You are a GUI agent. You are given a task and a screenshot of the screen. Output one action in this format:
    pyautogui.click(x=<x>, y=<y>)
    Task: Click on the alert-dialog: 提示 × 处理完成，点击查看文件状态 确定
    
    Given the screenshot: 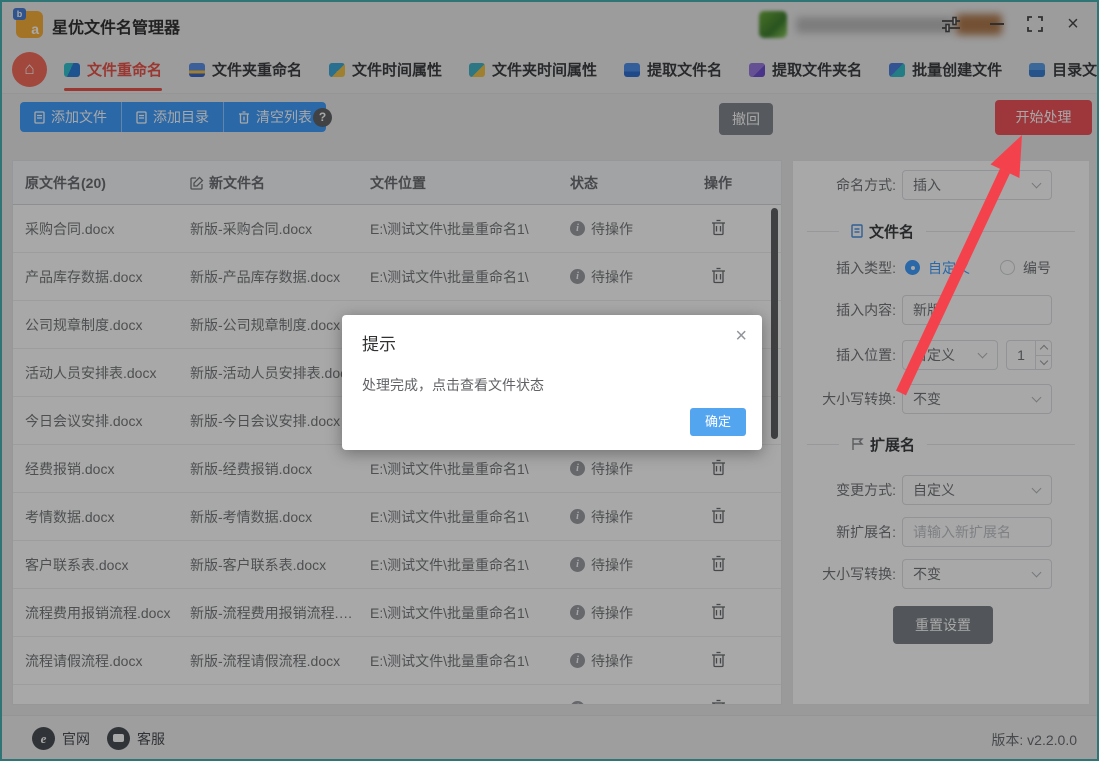 What is the action you would take?
    pyautogui.click(x=552, y=382)
    